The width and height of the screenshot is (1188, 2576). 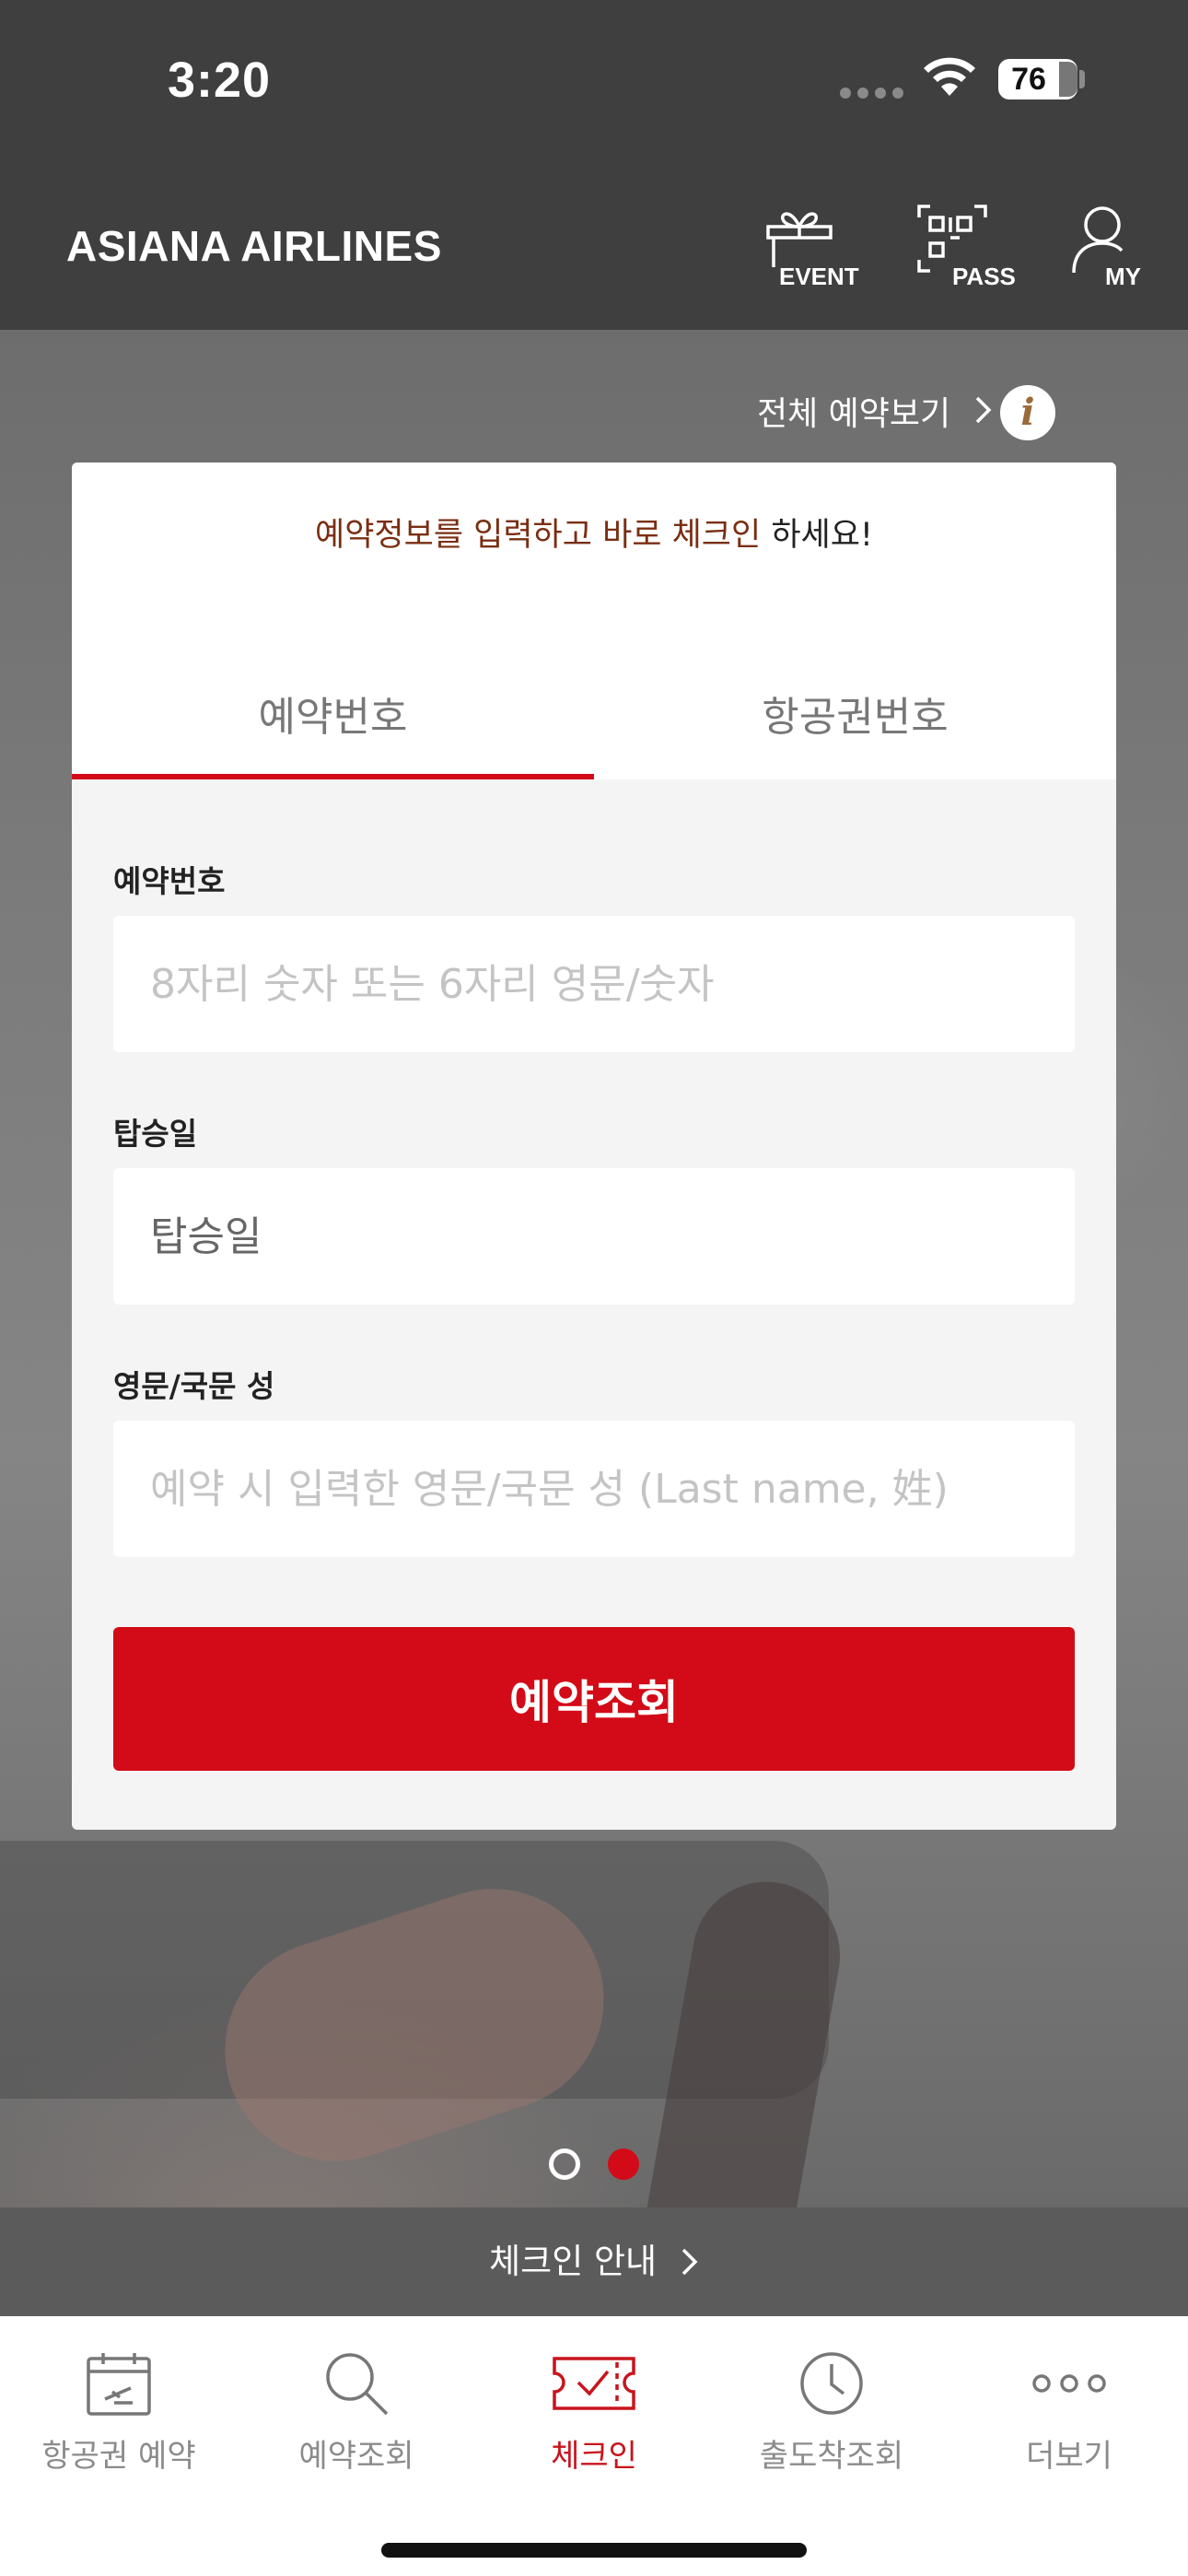 I want to click on view-all-bookings-link: 전체 예약보기, so click(x=875, y=414).